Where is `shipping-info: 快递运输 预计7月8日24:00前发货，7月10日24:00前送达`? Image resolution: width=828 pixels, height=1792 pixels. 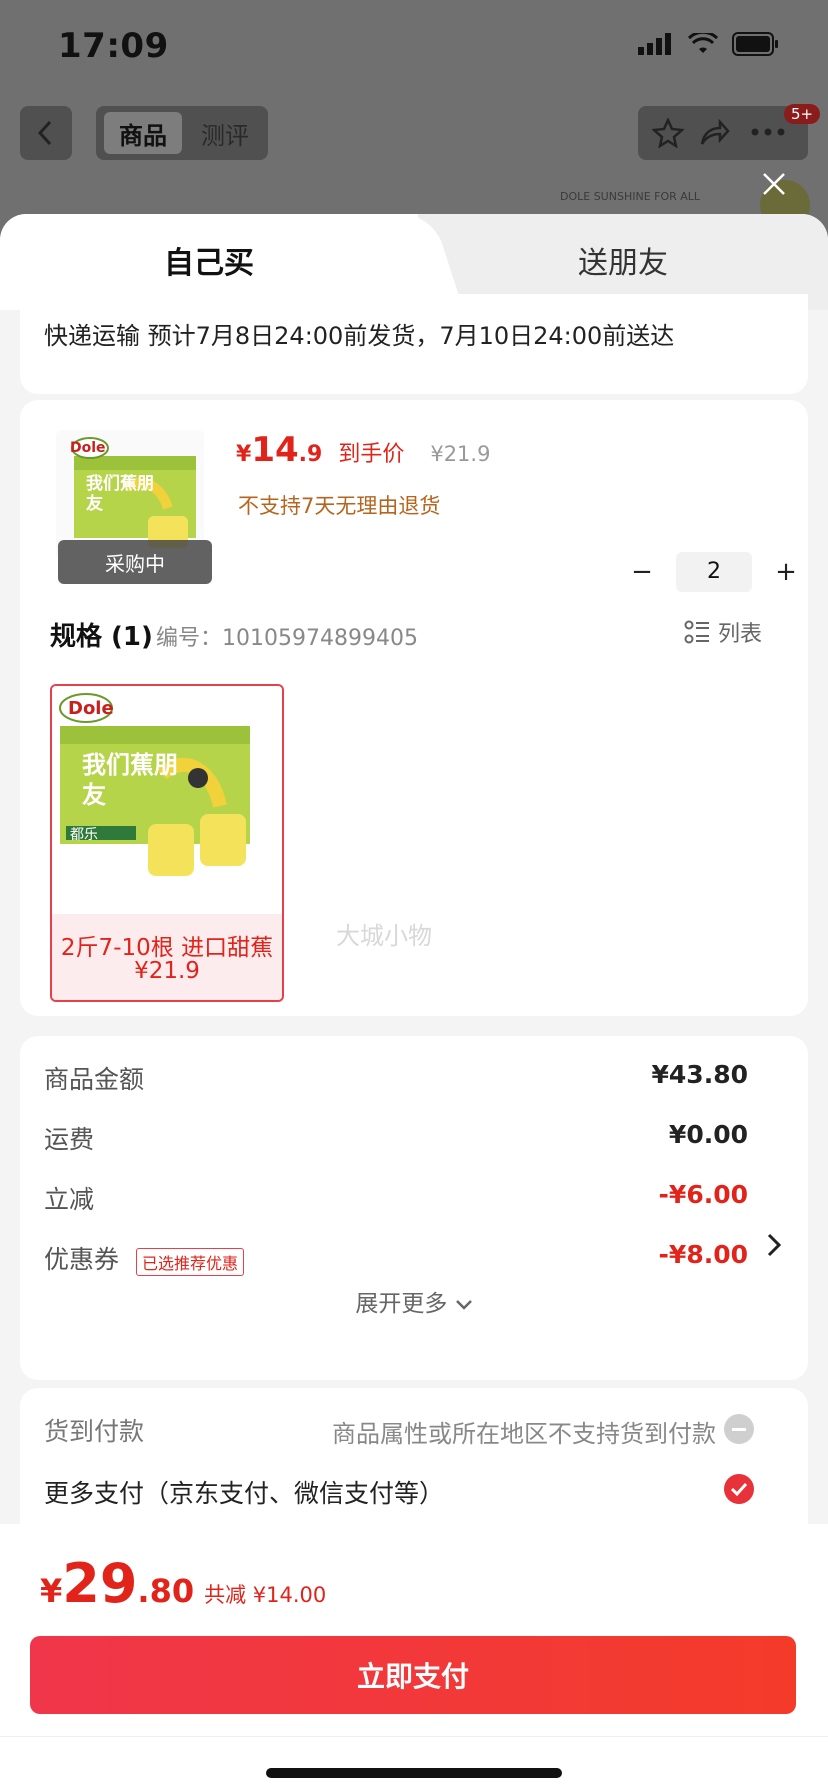
shipping-info: 快递运输 预计7月8日24:00前发货，7月10日24:00前送达 is located at coordinates (359, 336).